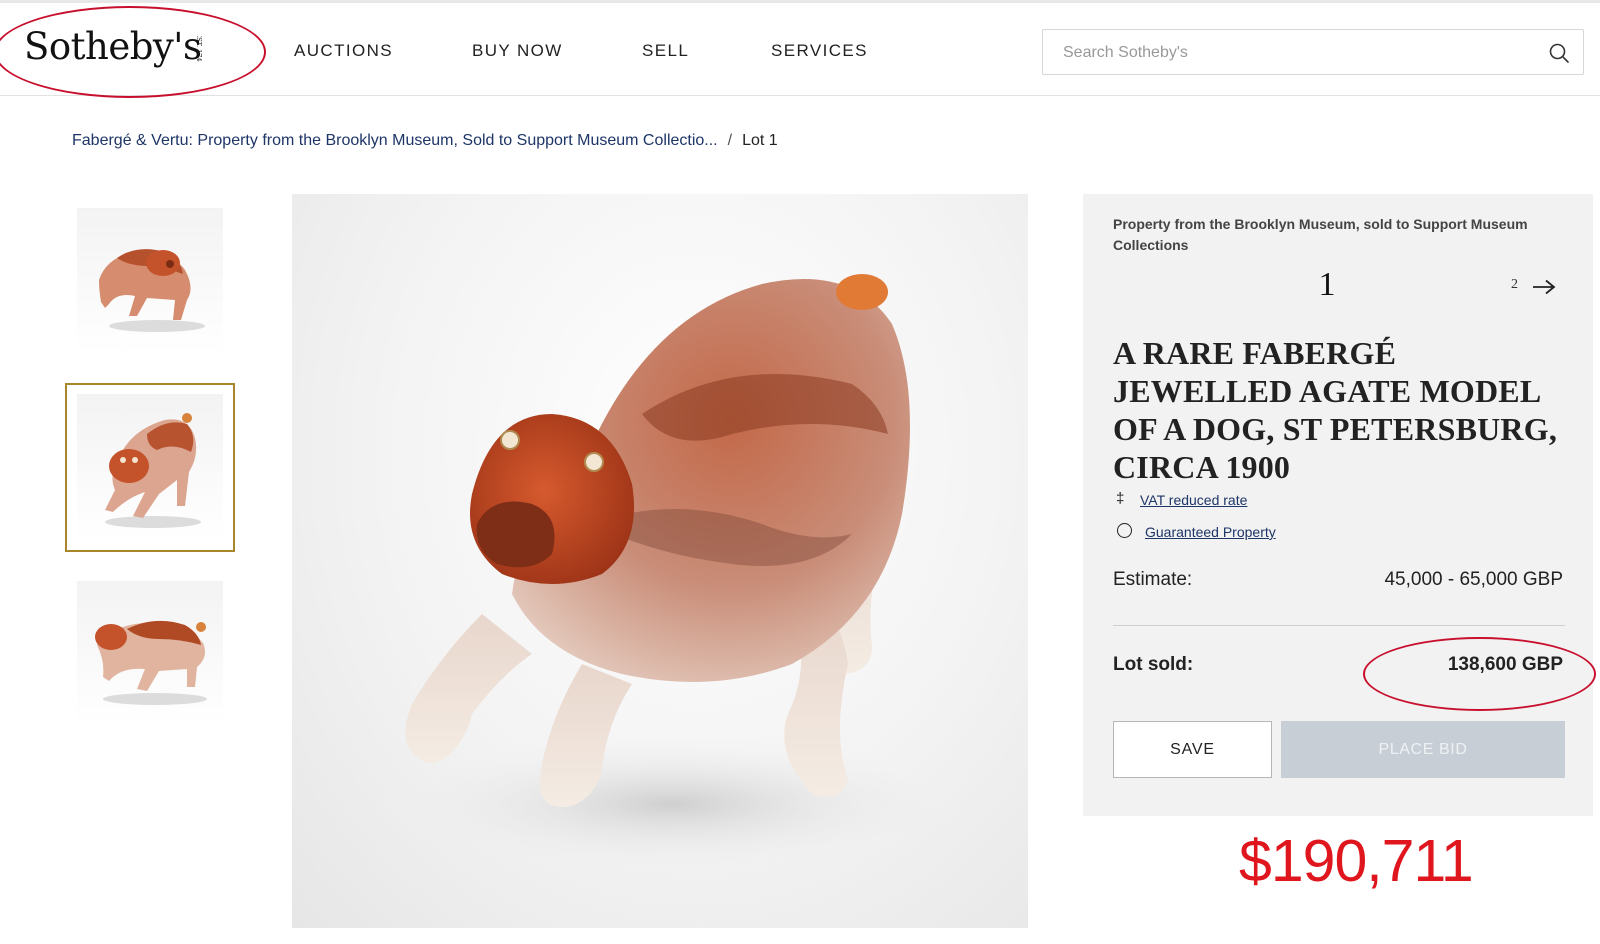 The image size is (1600, 944). I want to click on logo-est-text: EST. 1744, so click(199, 49).